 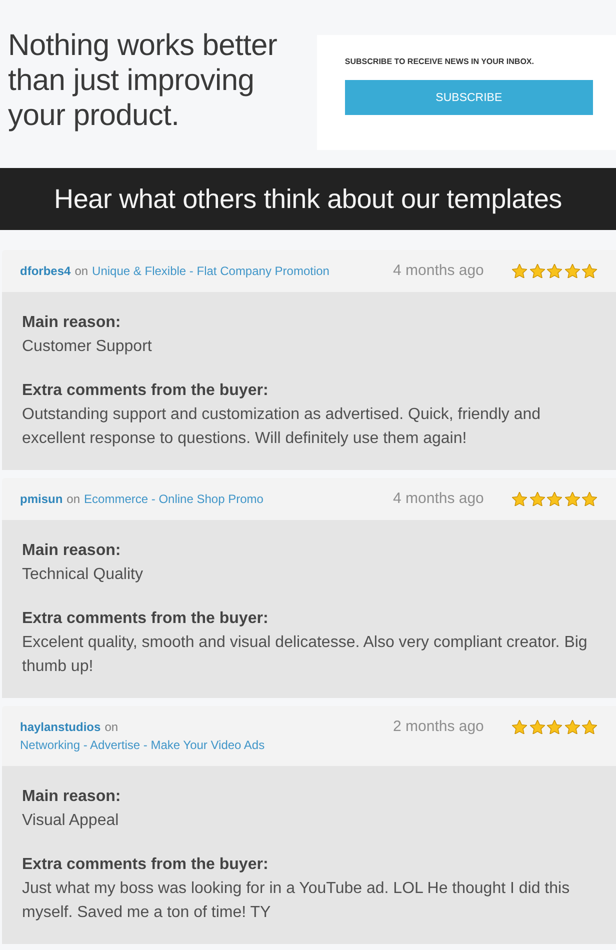 What do you see at coordinates (439, 62) in the screenshot?
I see `subscribe-prompt: SUBSCRIBE TO RECEIVE NEWS IN YOUR INBOX.` at bounding box center [439, 62].